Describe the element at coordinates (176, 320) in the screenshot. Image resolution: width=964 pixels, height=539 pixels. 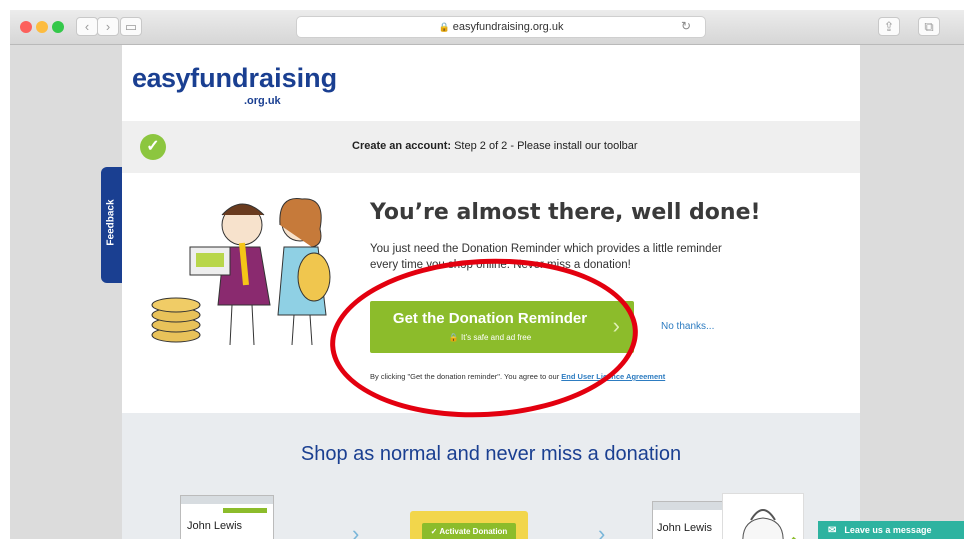
I see `coin-stack-icon` at that location.